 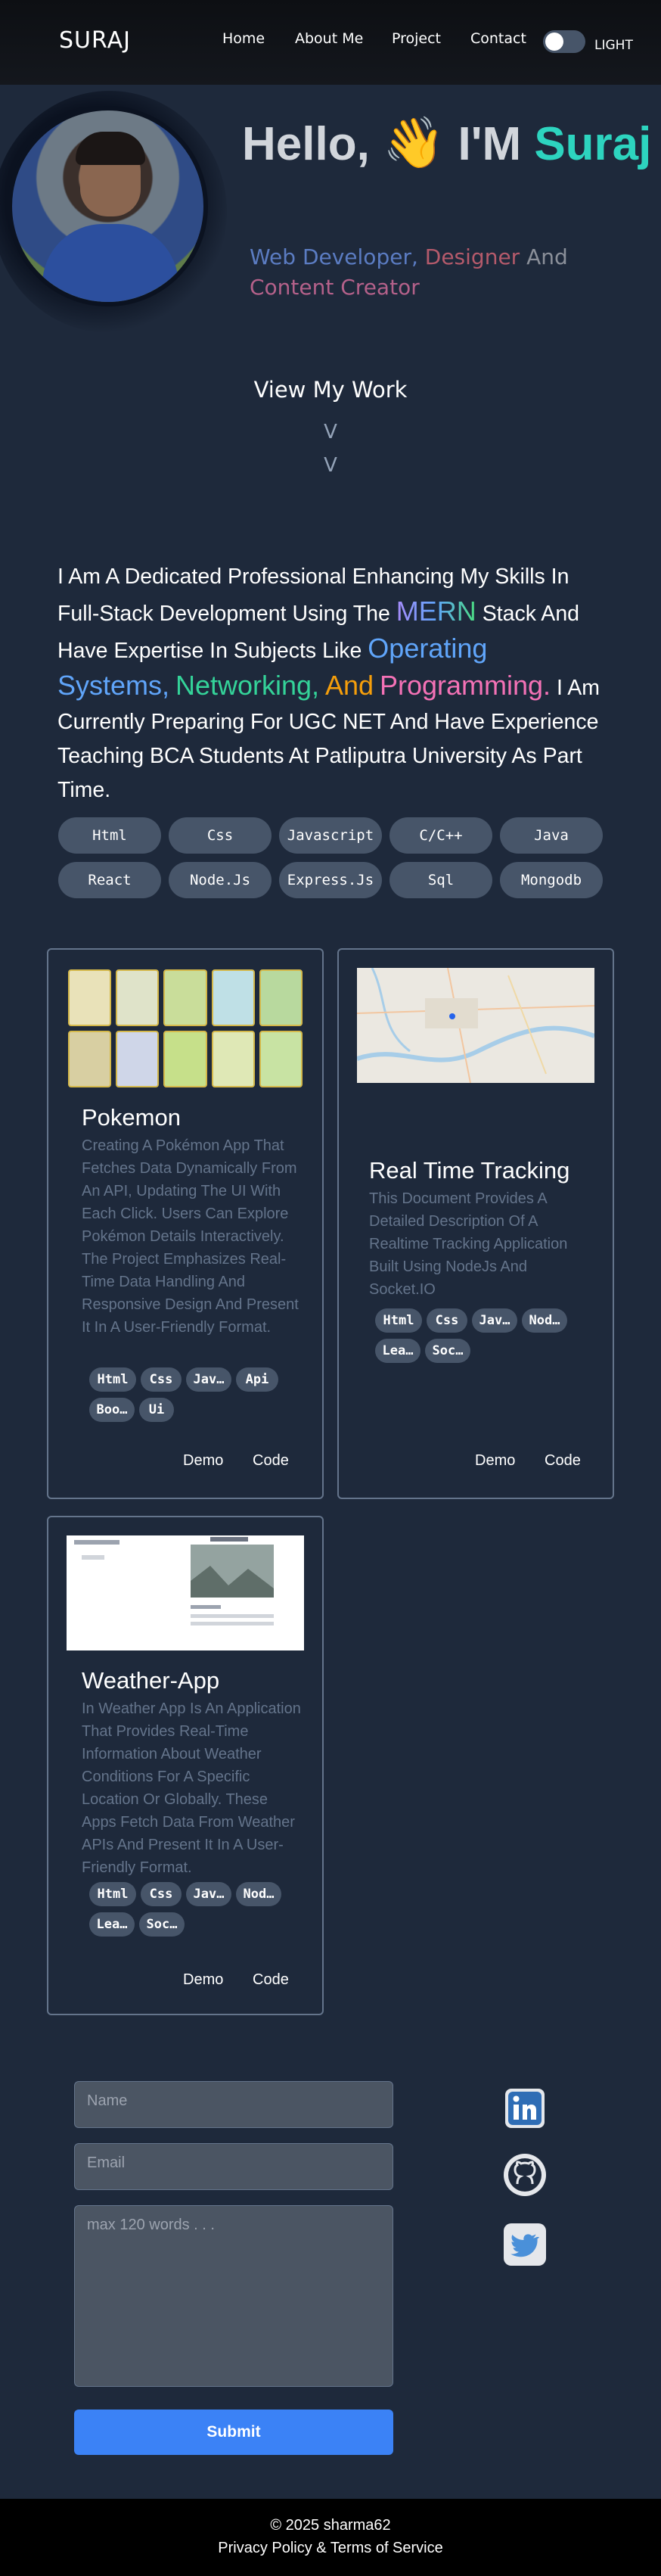 What do you see at coordinates (416, 38) in the screenshot?
I see `nav-link-project: Project` at bounding box center [416, 38].